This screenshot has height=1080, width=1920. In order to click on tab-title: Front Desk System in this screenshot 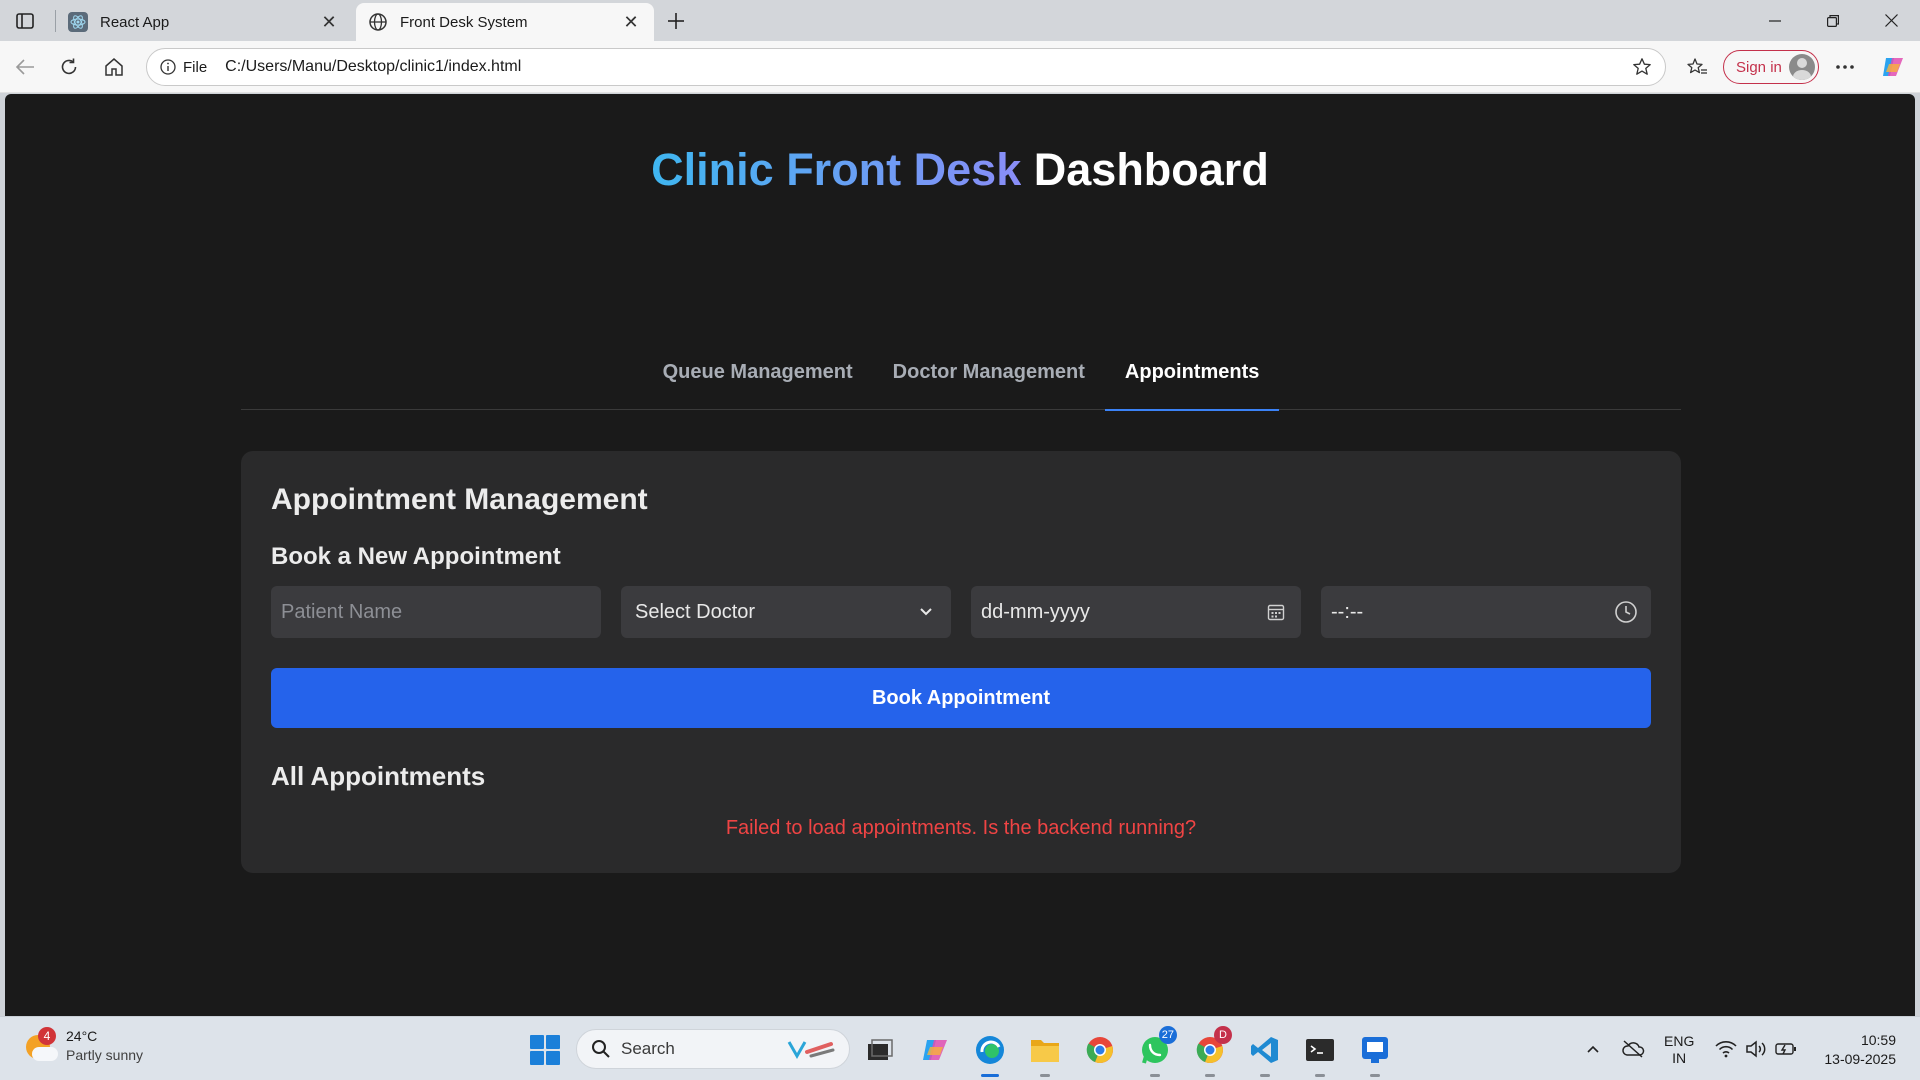, I will do `click(464, 22)`.